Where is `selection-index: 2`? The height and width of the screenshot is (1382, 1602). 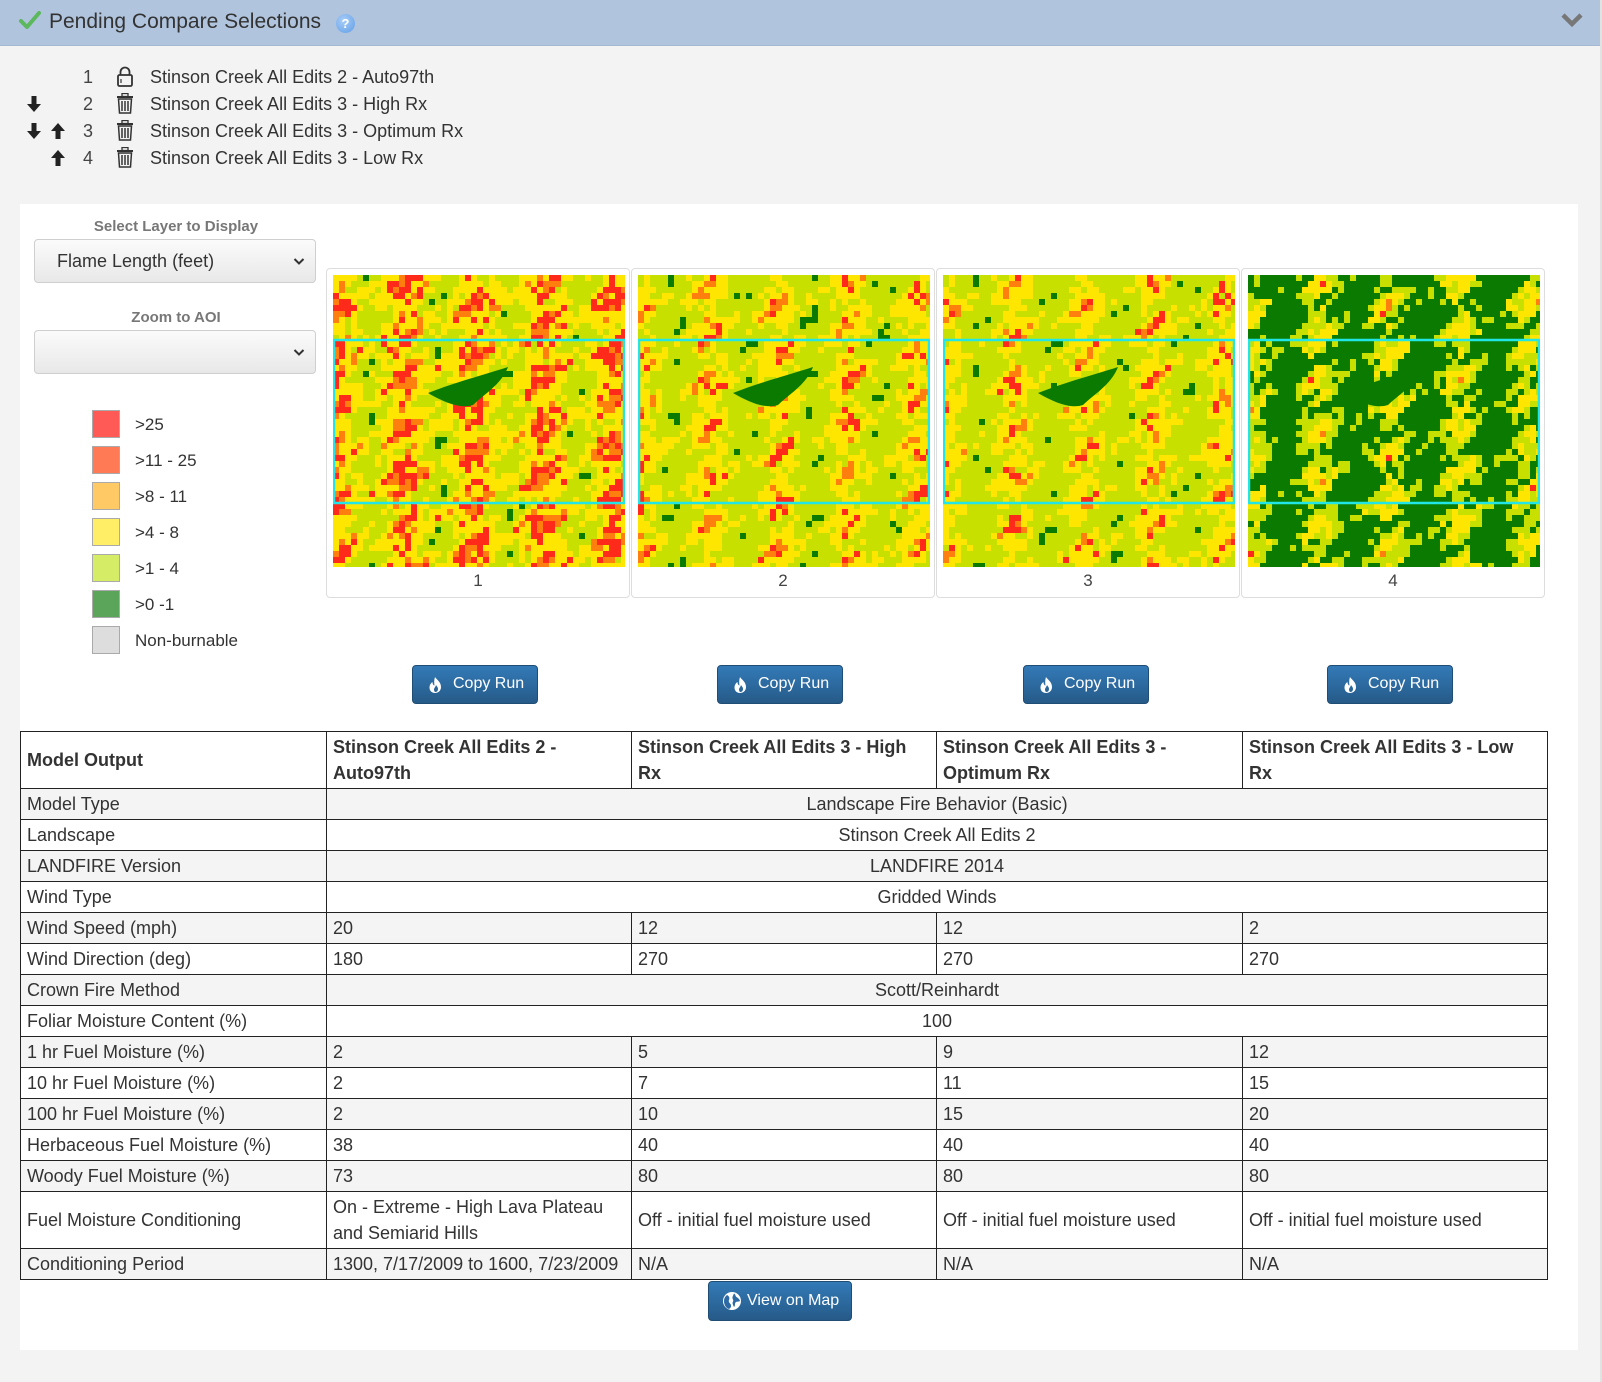 selection-index: 2 is located at coordinates (88, 104).